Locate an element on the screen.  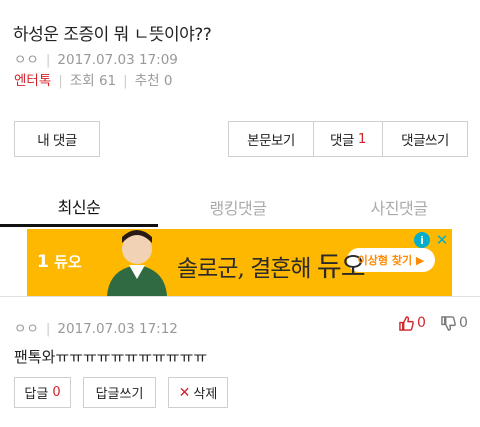
category-link: 엔터톡 is located at coordinates (32, 81).